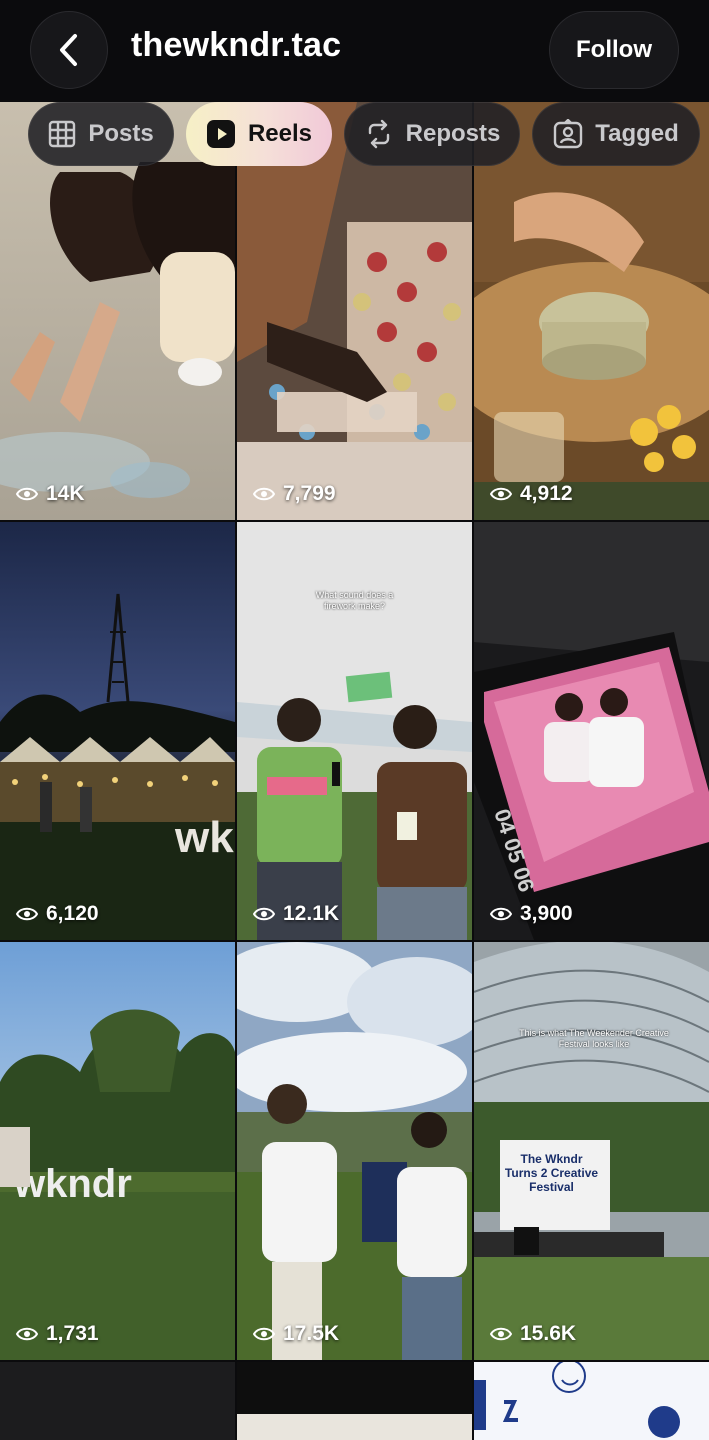 The image size is (709, 1440). Describe the element at coordinates (614, 50) in the screenshot. I see `follow-button: Follow` at that location.